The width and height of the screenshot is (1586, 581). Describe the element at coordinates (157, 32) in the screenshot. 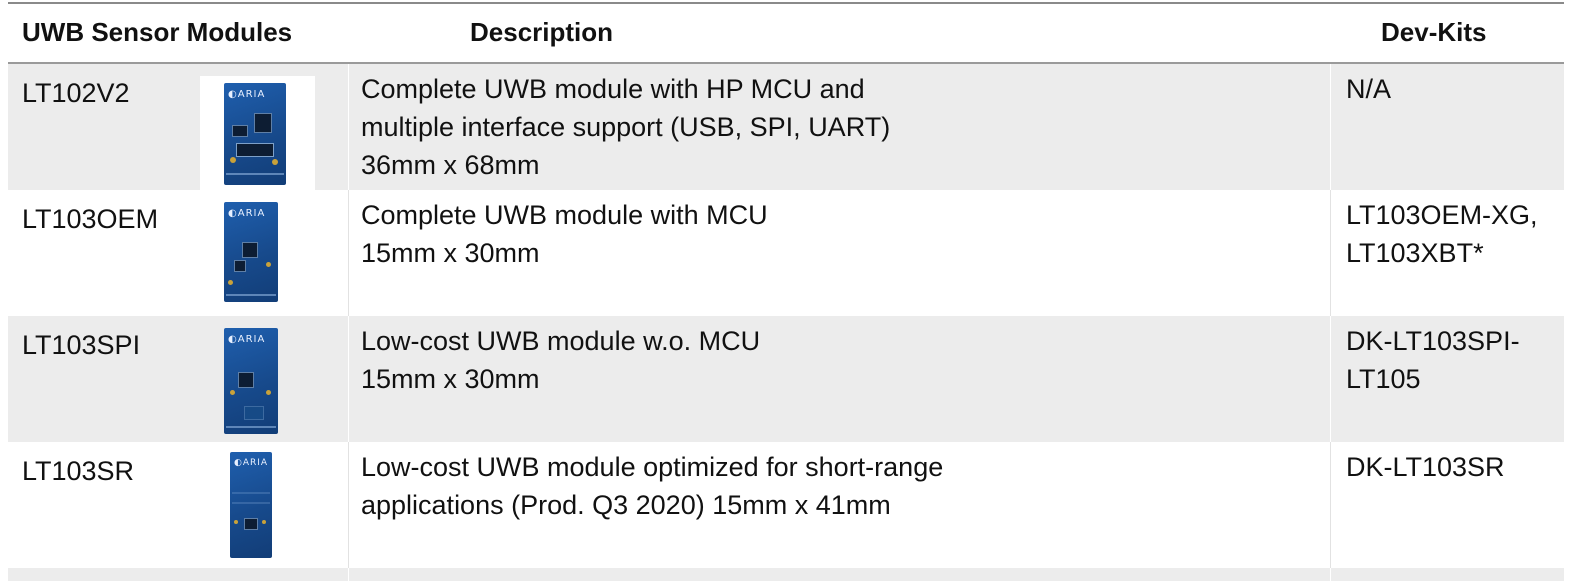

I see `header-modules: UWB Sensor Modules` at that location.